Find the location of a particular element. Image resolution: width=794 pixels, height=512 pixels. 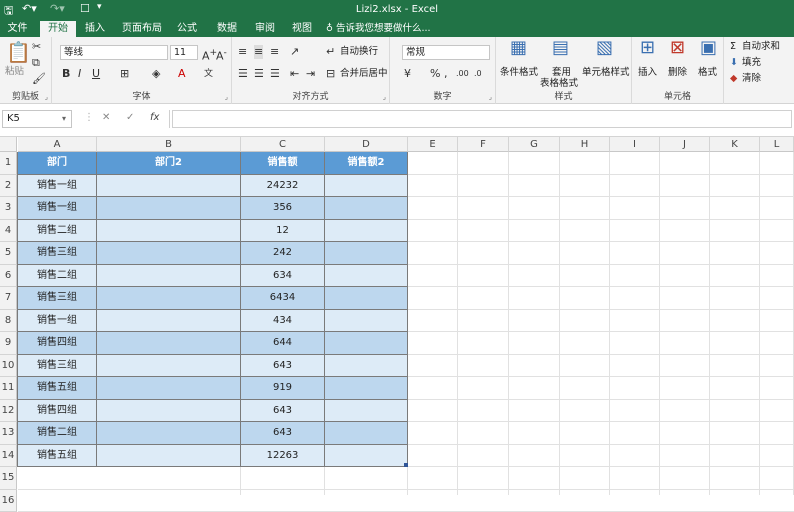

format-cells-button: 格式 is located at coordinates (707, 73).